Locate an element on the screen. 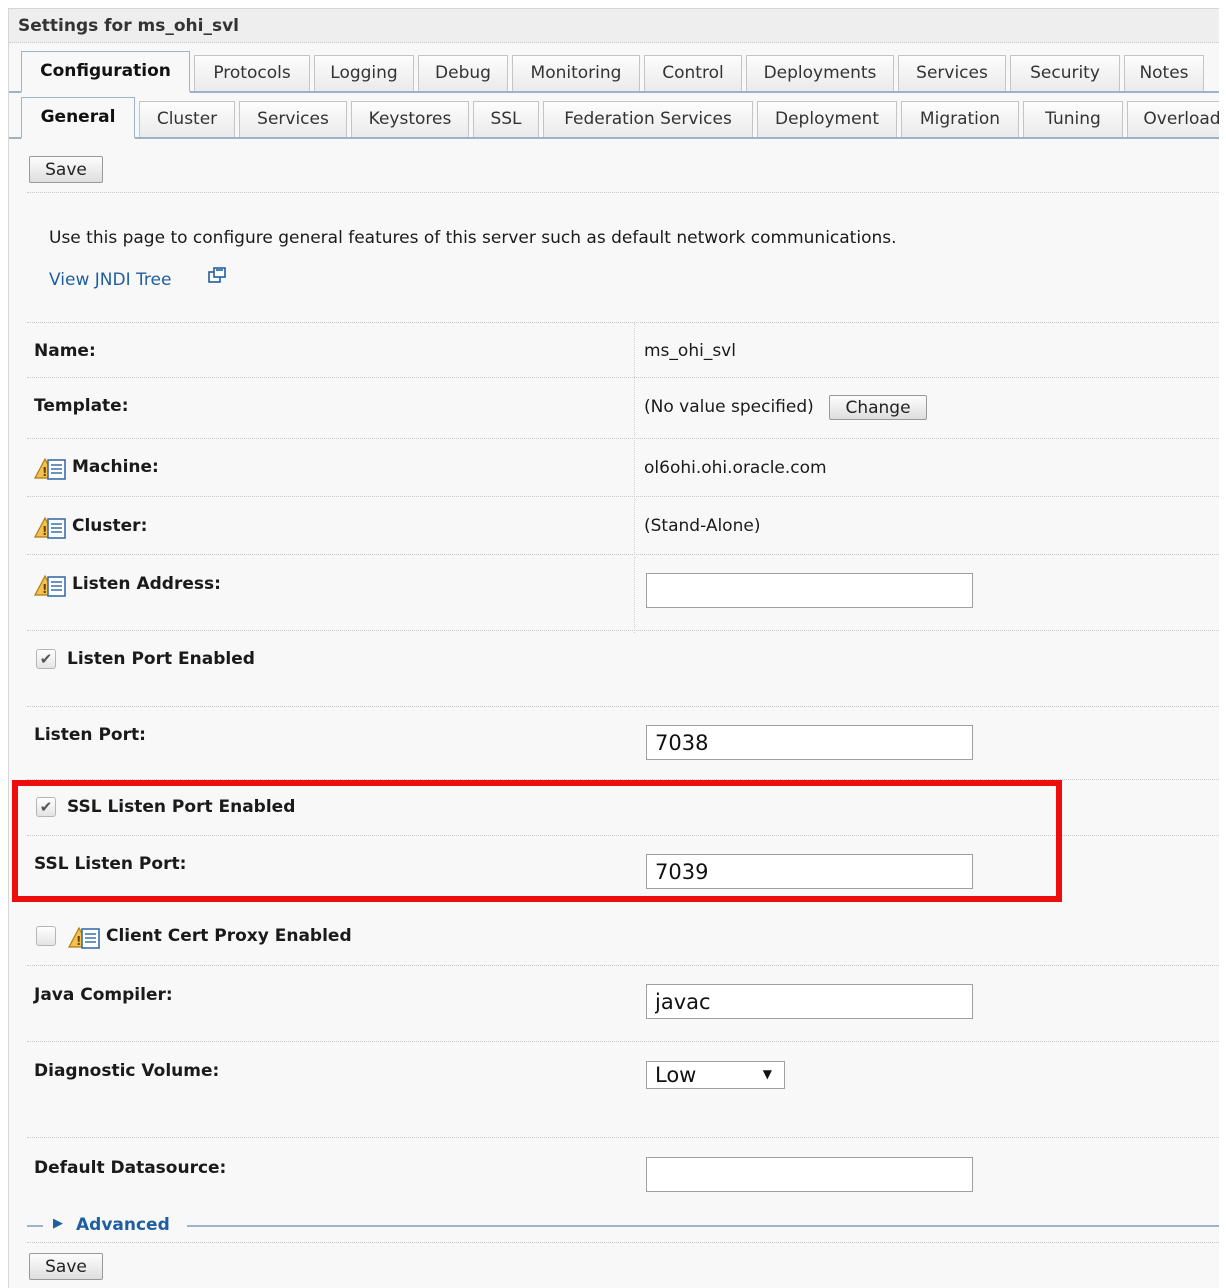  subtab-keystores: Keystores is located at coordinates (410, 119).